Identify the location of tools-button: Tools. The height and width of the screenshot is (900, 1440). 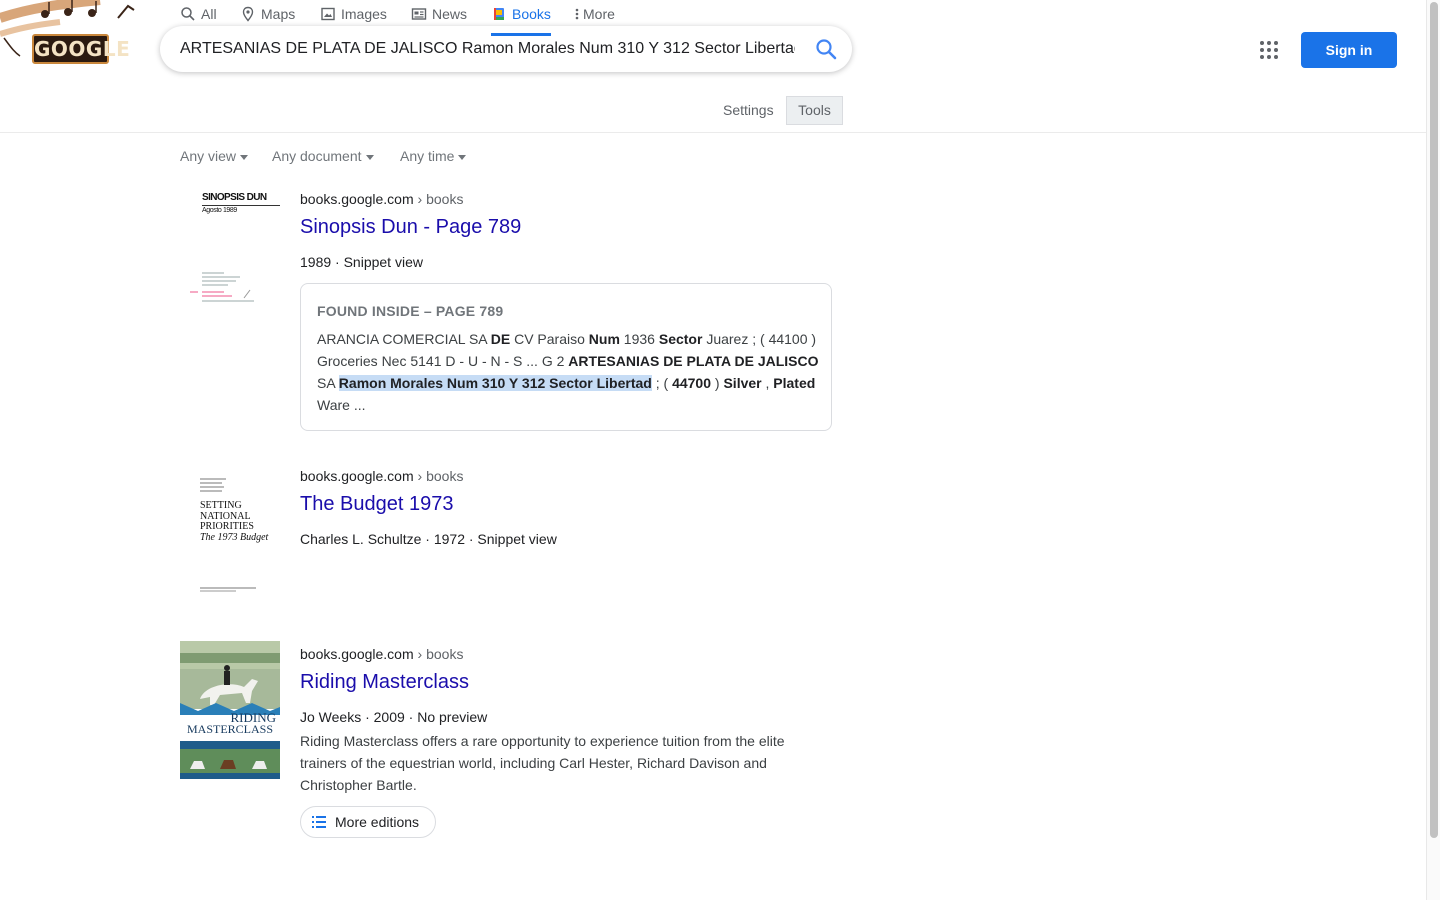
(814, 110).